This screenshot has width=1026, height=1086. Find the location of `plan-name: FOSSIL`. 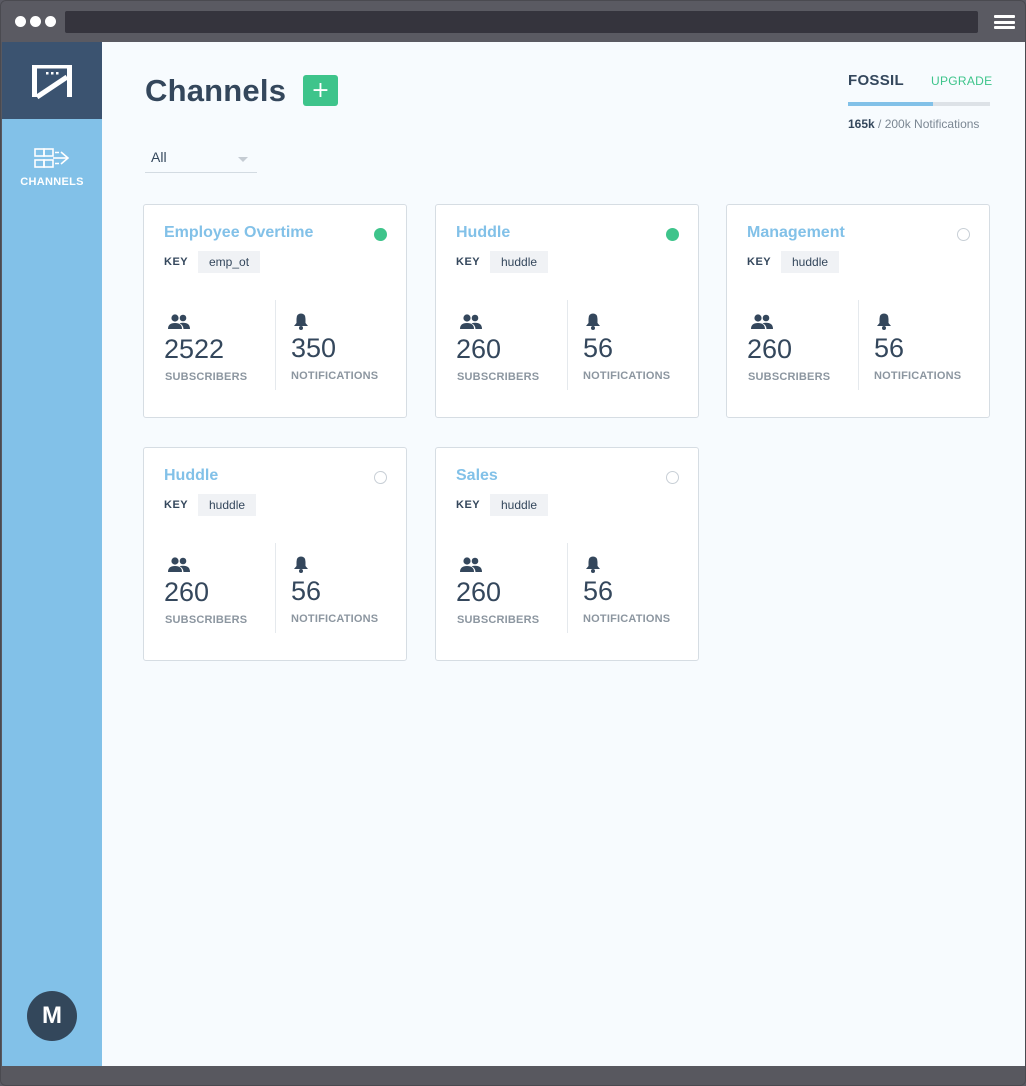

plan-name: FOSSIL is located at coordinates (876, 80).